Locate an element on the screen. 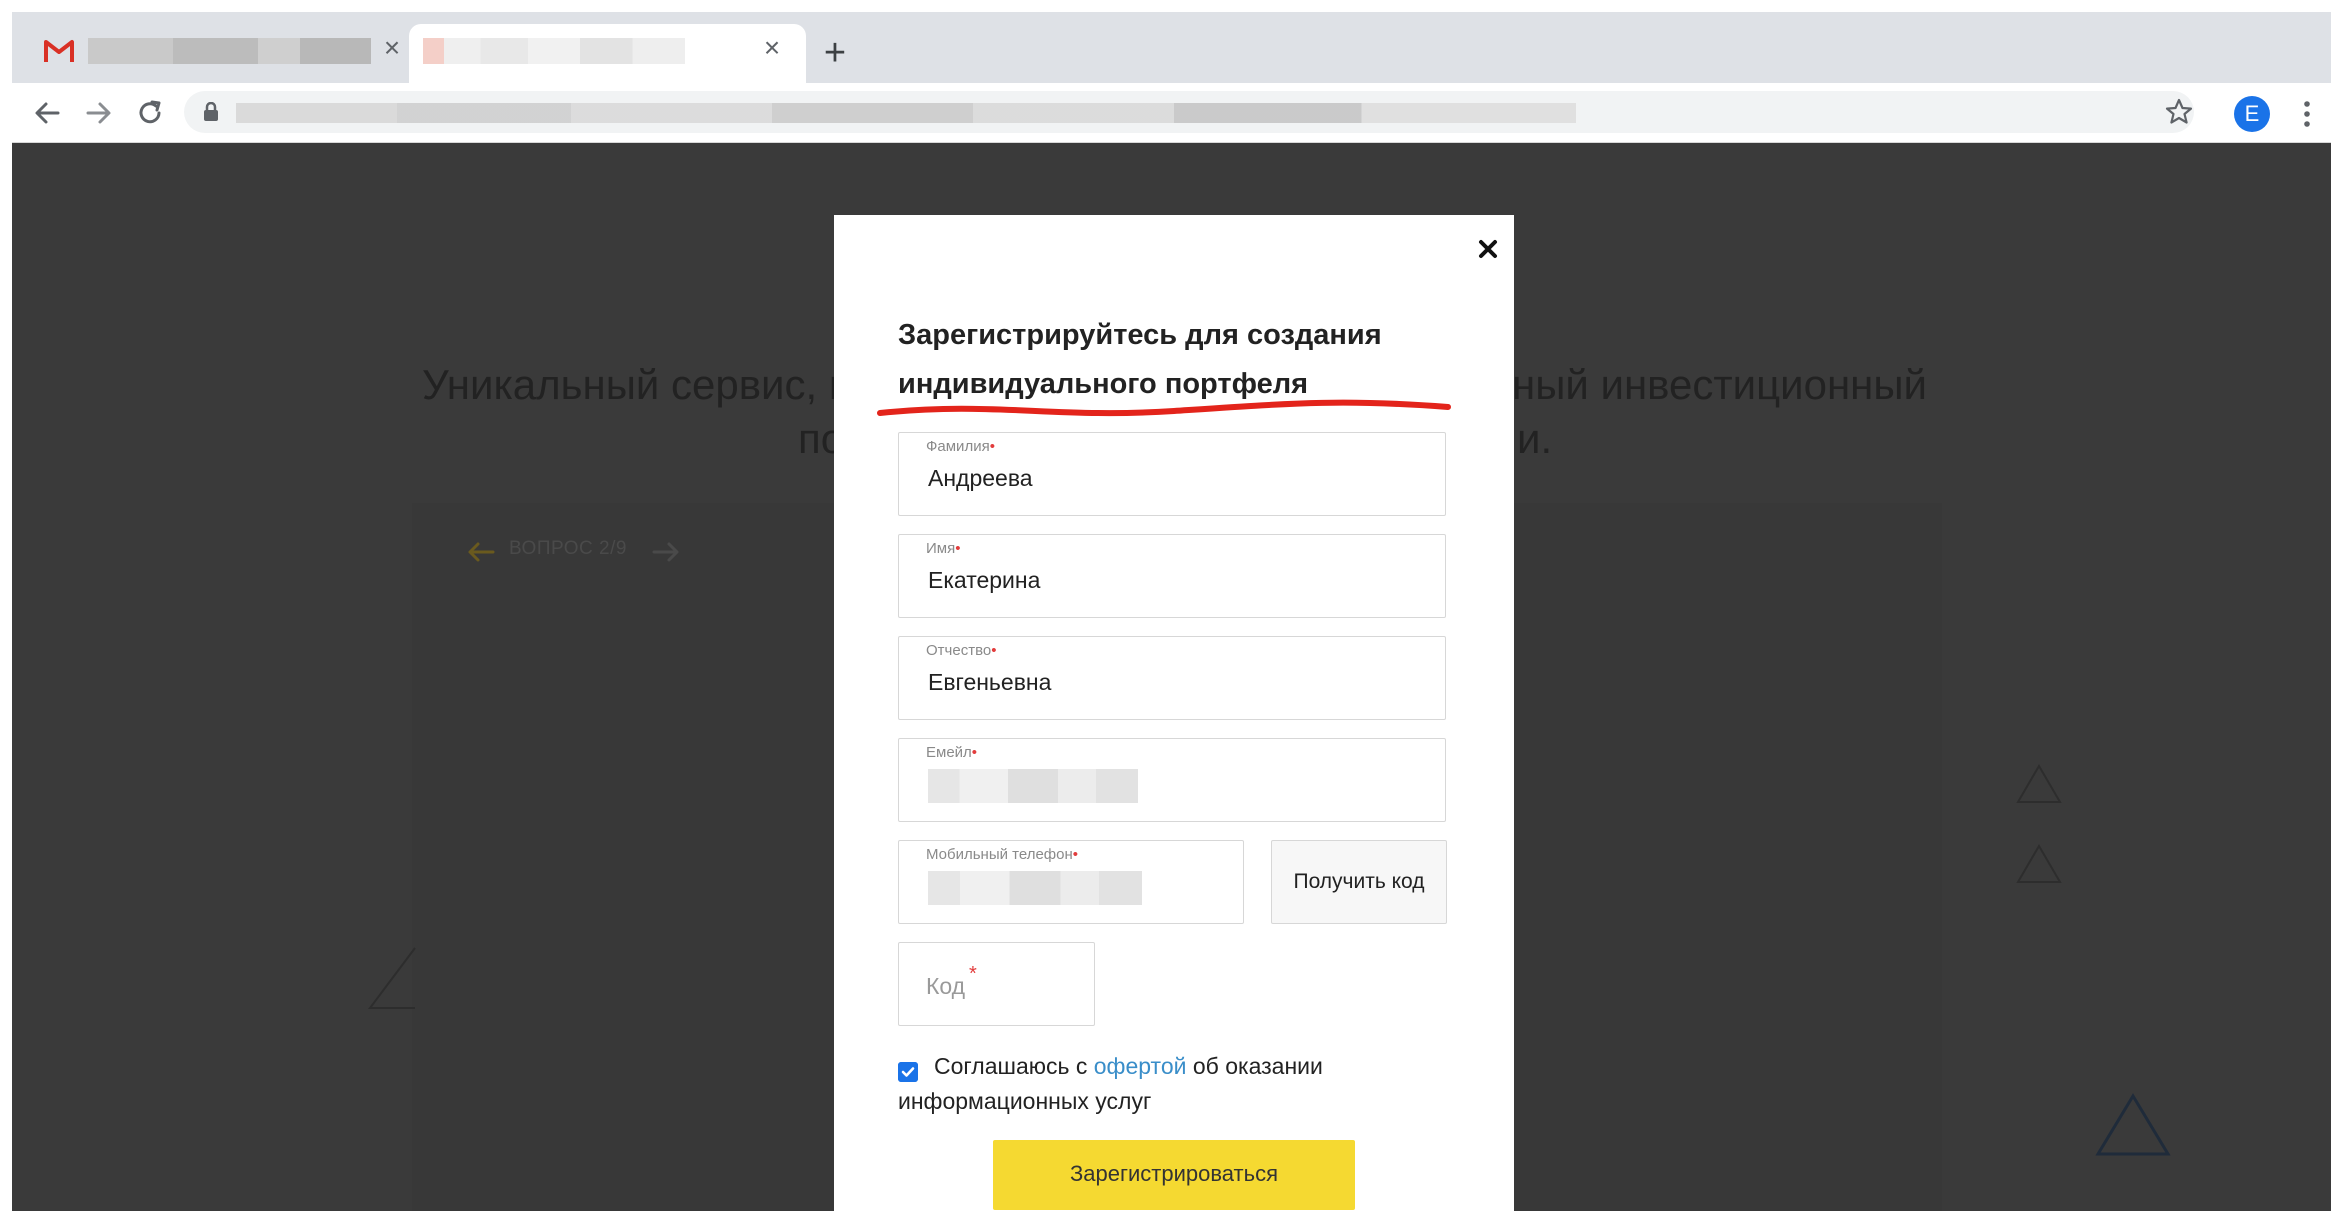  tab-active: × is located at coordinates (607, 53).